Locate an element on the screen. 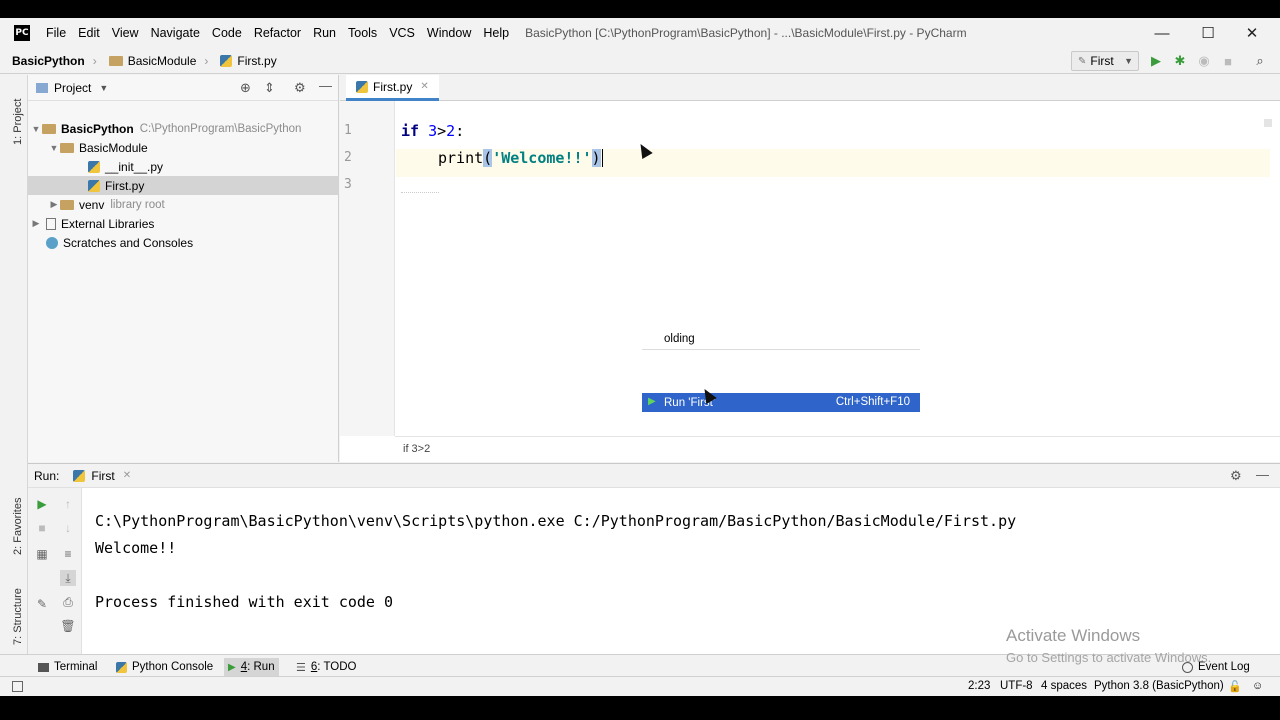  tree-item-basicmodule: ▼ BasicModule is located at coordinates (183, 147).